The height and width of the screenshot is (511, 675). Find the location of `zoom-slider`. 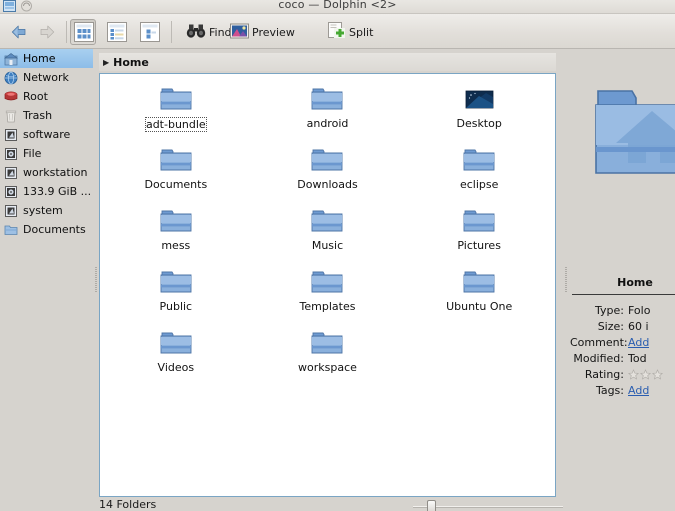

zoom-slider is located at coordinates (488, 505).